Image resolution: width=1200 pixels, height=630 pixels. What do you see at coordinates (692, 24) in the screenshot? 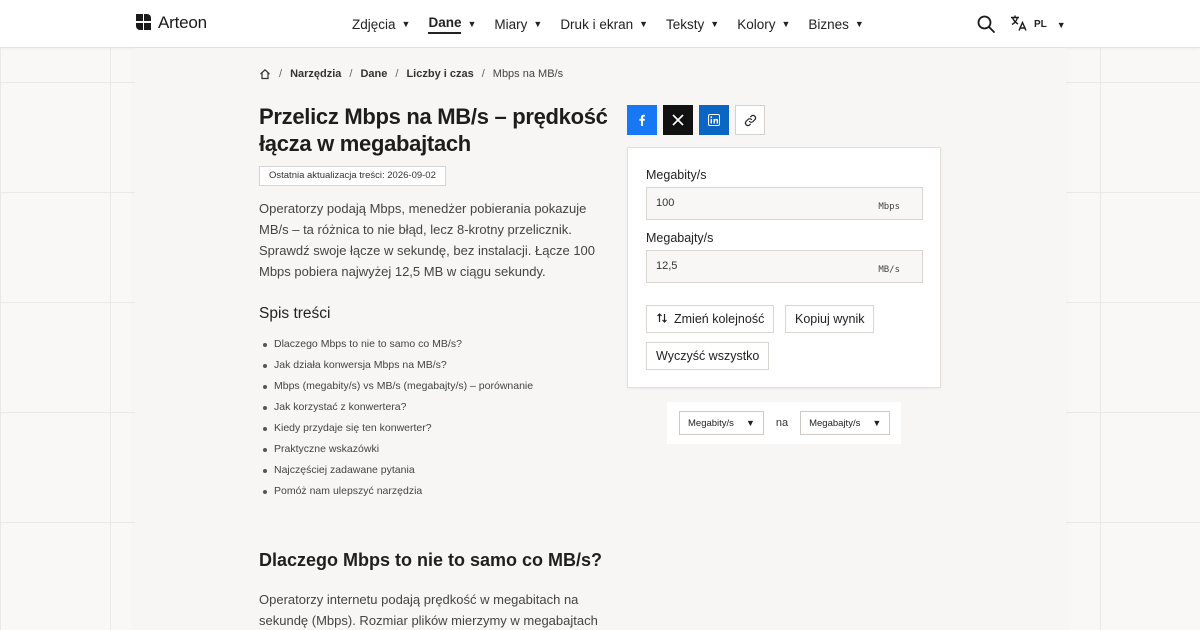
I see `nav-item-teksty: Teksty ▼` at bounding box center [692, 24].